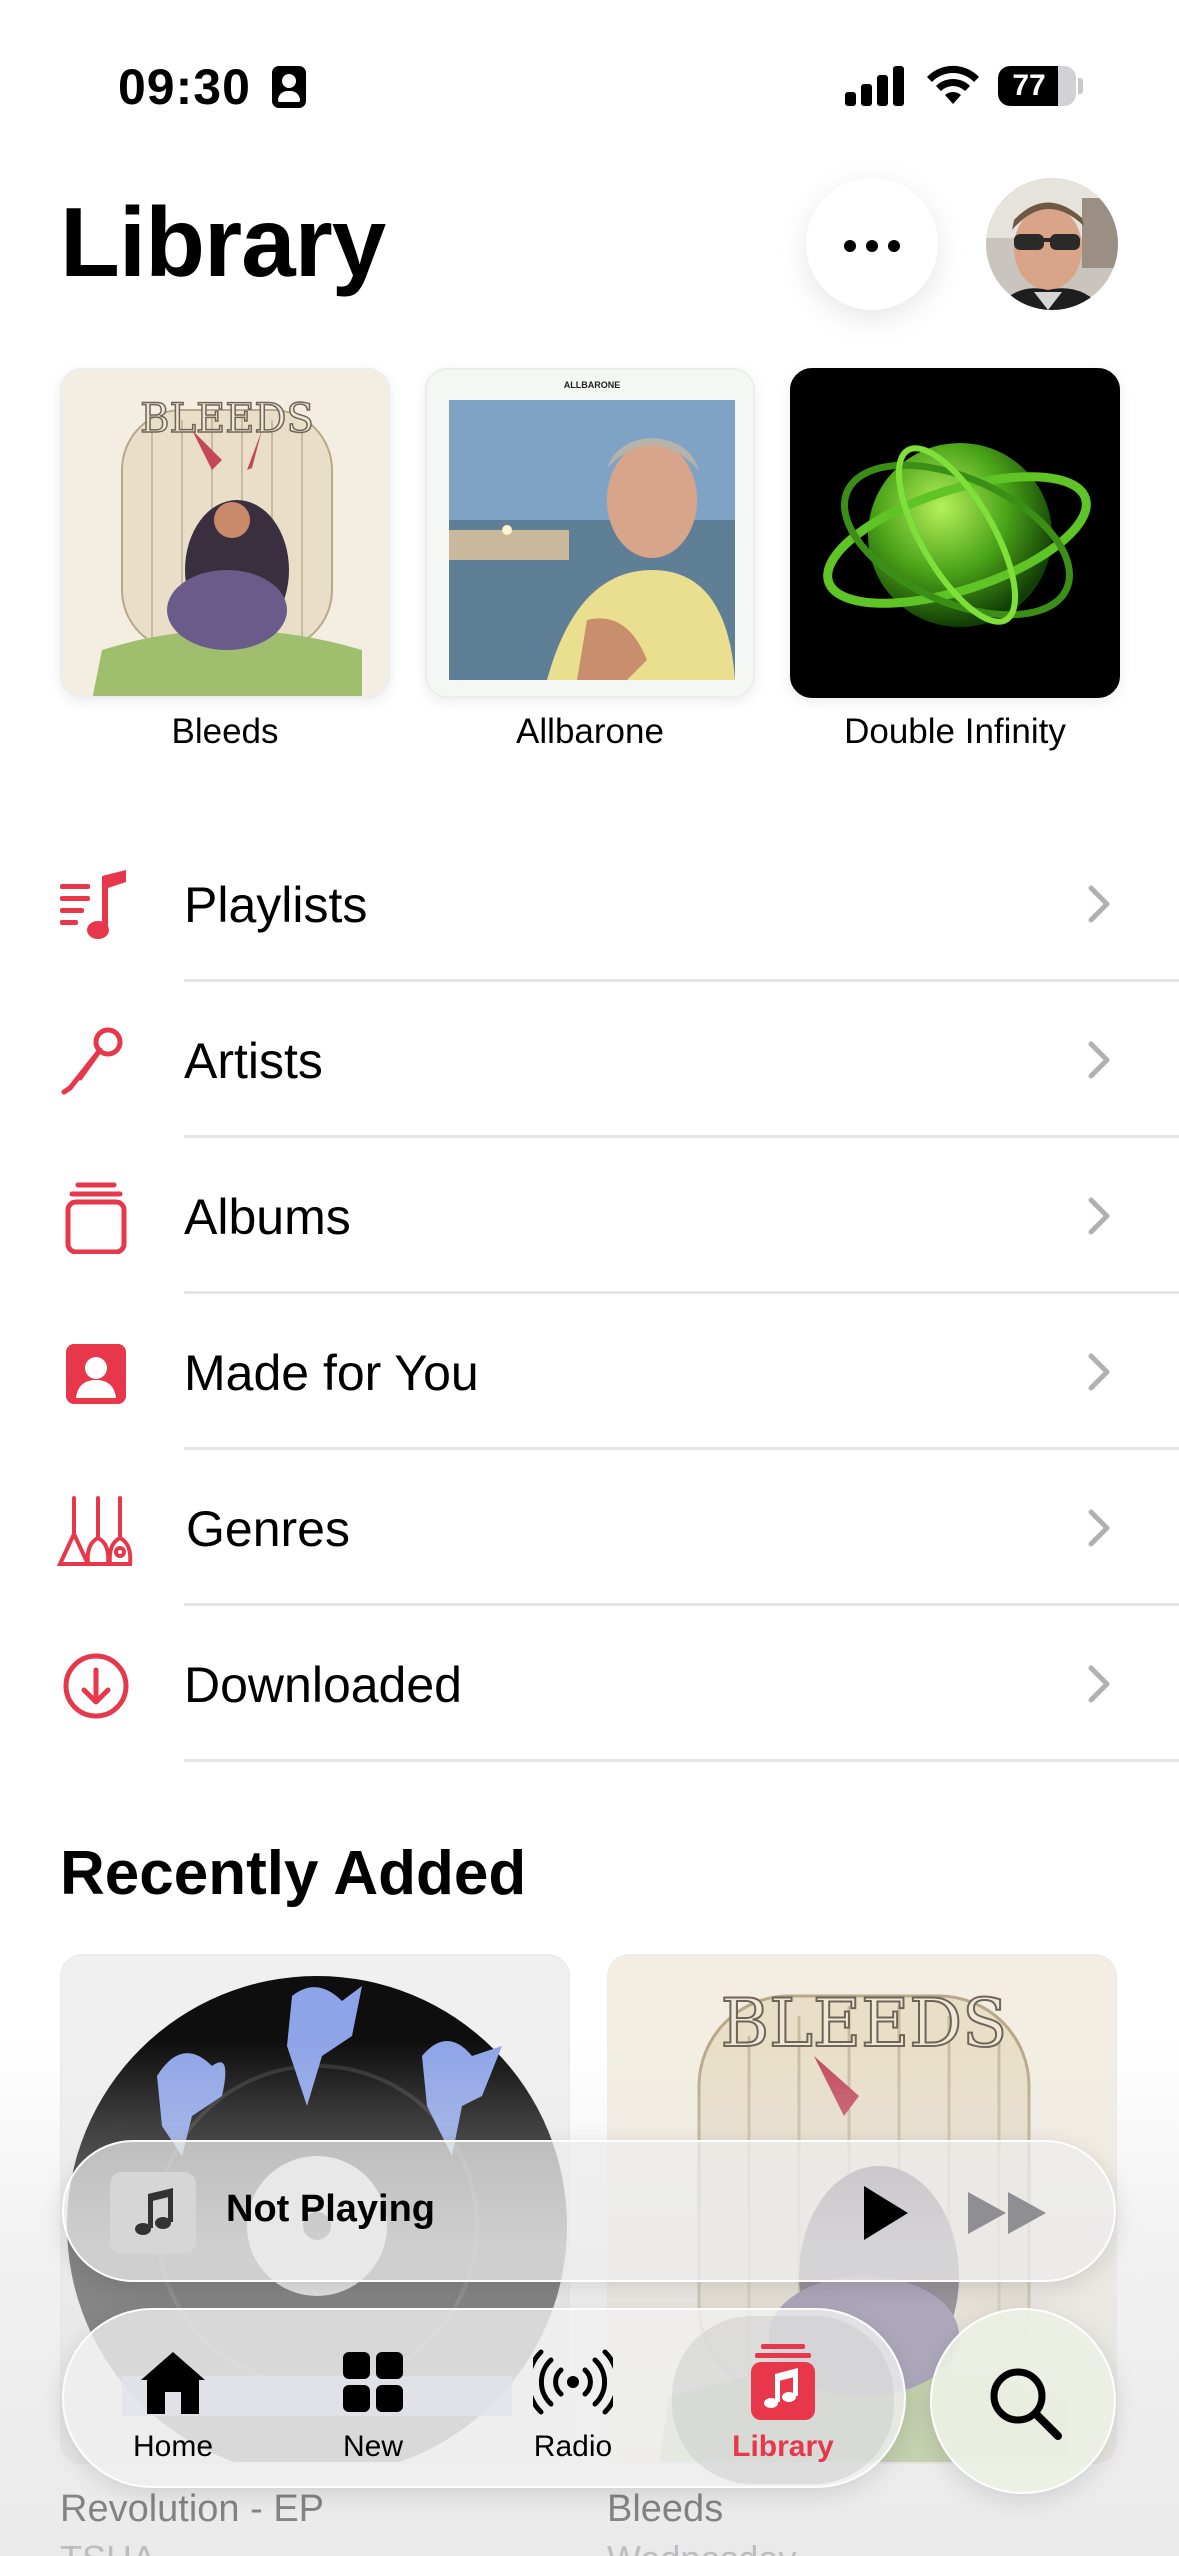  What do you see at coordinates (1080, 86) in the screenshot?
I see `battery-tip` at bounding box center [1080, 86].